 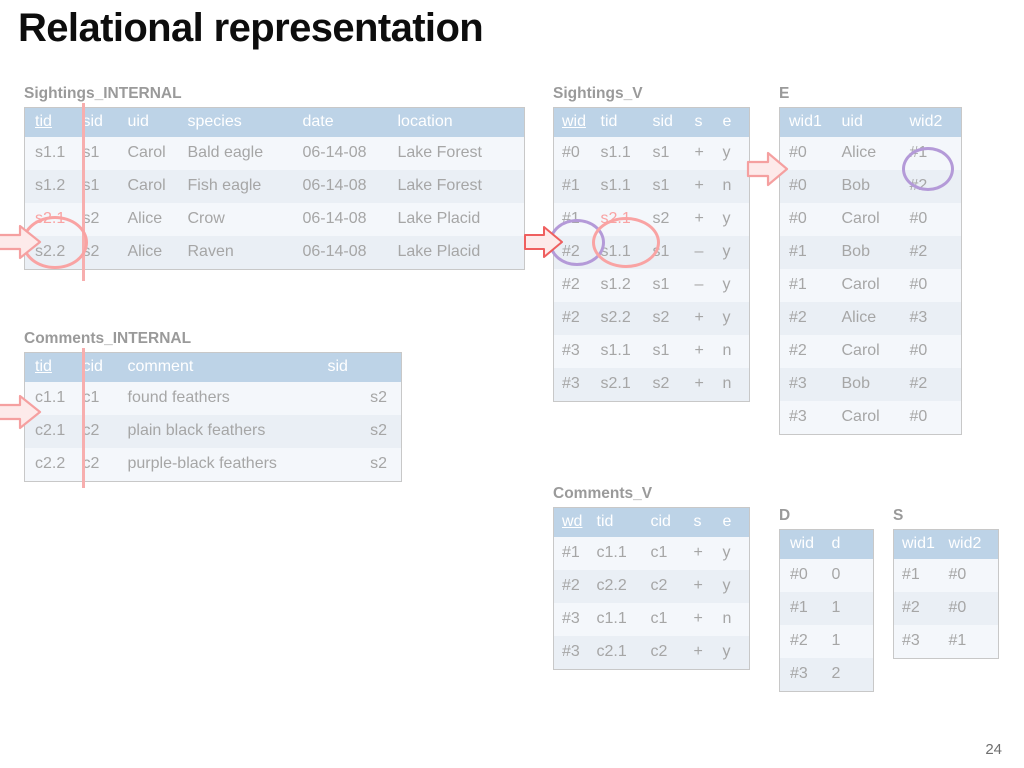 I want to click on table-row: #3 #1, so click(x=946, y=642).